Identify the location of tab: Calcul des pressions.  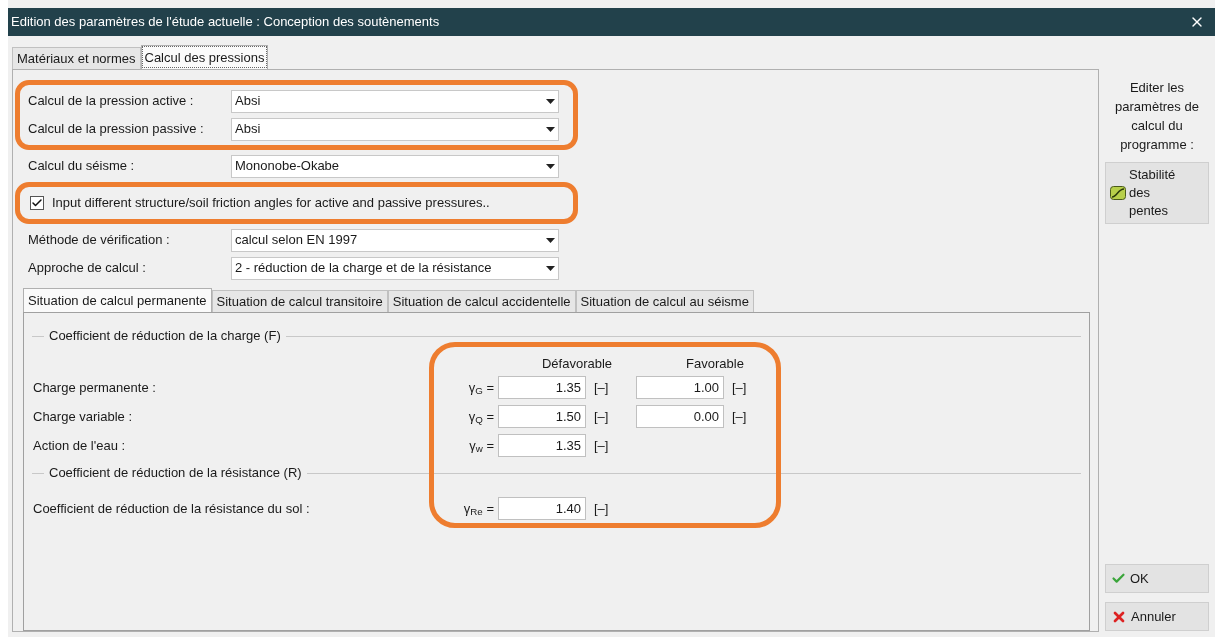
(204, 57).